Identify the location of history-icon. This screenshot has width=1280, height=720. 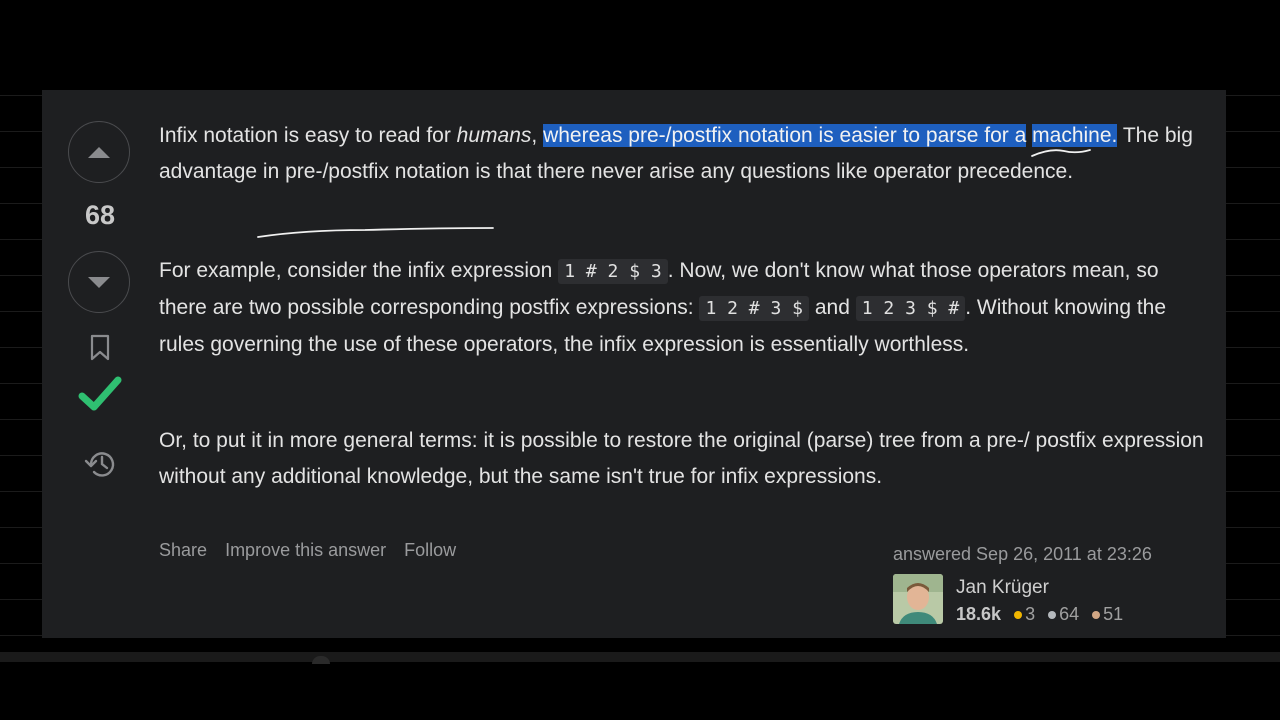
(101, 464).